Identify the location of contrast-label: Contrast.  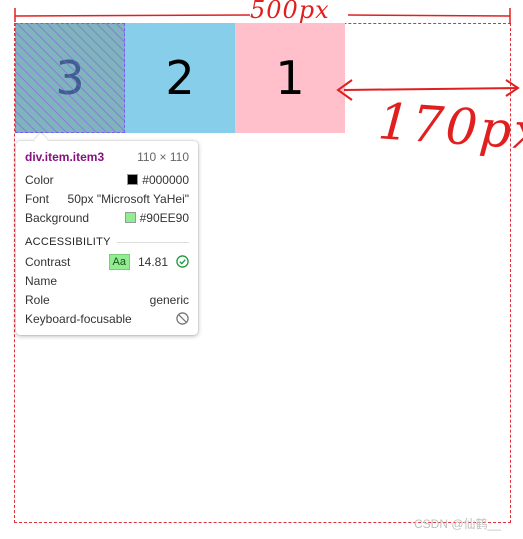
(48, 261).